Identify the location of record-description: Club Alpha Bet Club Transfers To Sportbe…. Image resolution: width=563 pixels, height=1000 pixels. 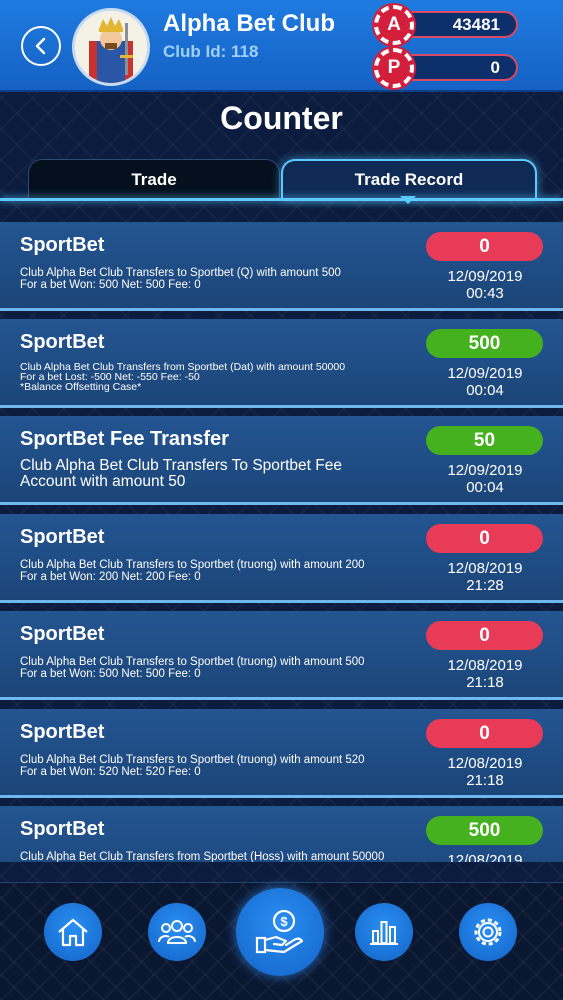
(181, 473).